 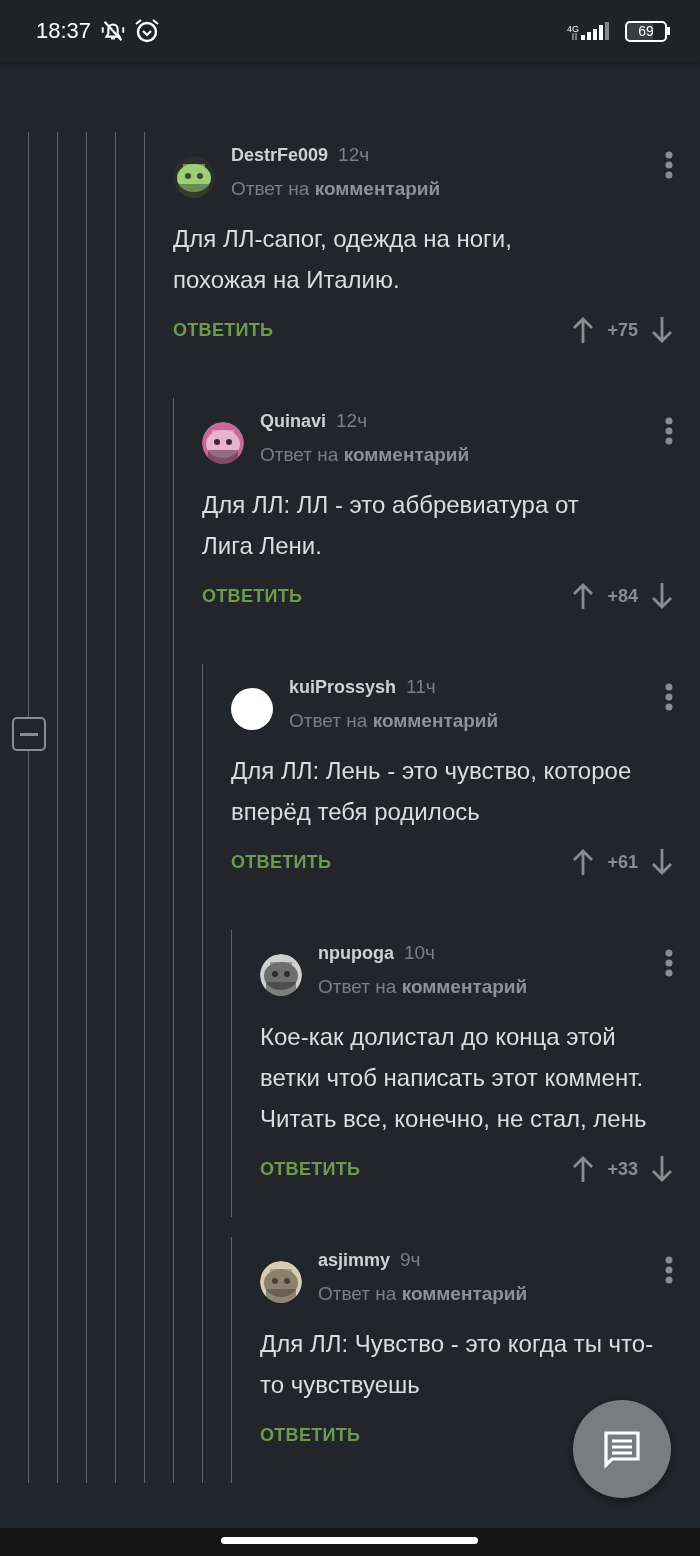 I want to click on author-name: Quinavi, so click(x=293, y=421).